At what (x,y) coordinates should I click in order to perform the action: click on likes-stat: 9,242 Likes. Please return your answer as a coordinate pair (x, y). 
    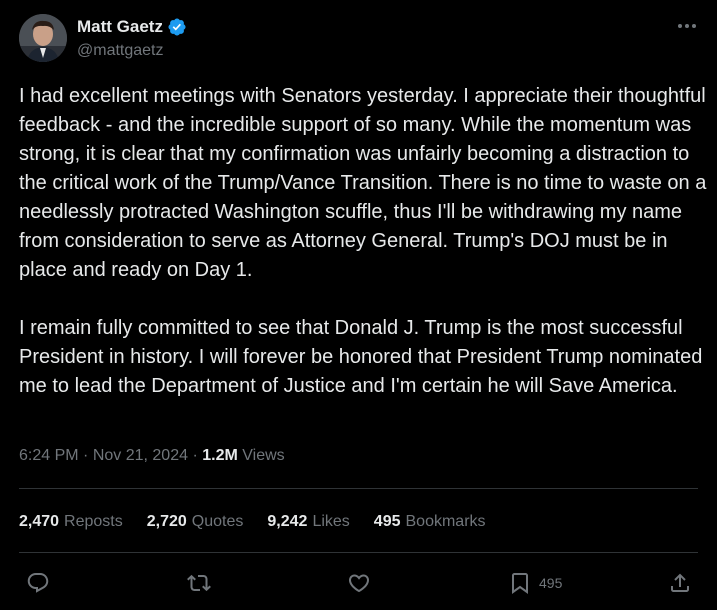
    Looking at the image, I should click on (308, 522).